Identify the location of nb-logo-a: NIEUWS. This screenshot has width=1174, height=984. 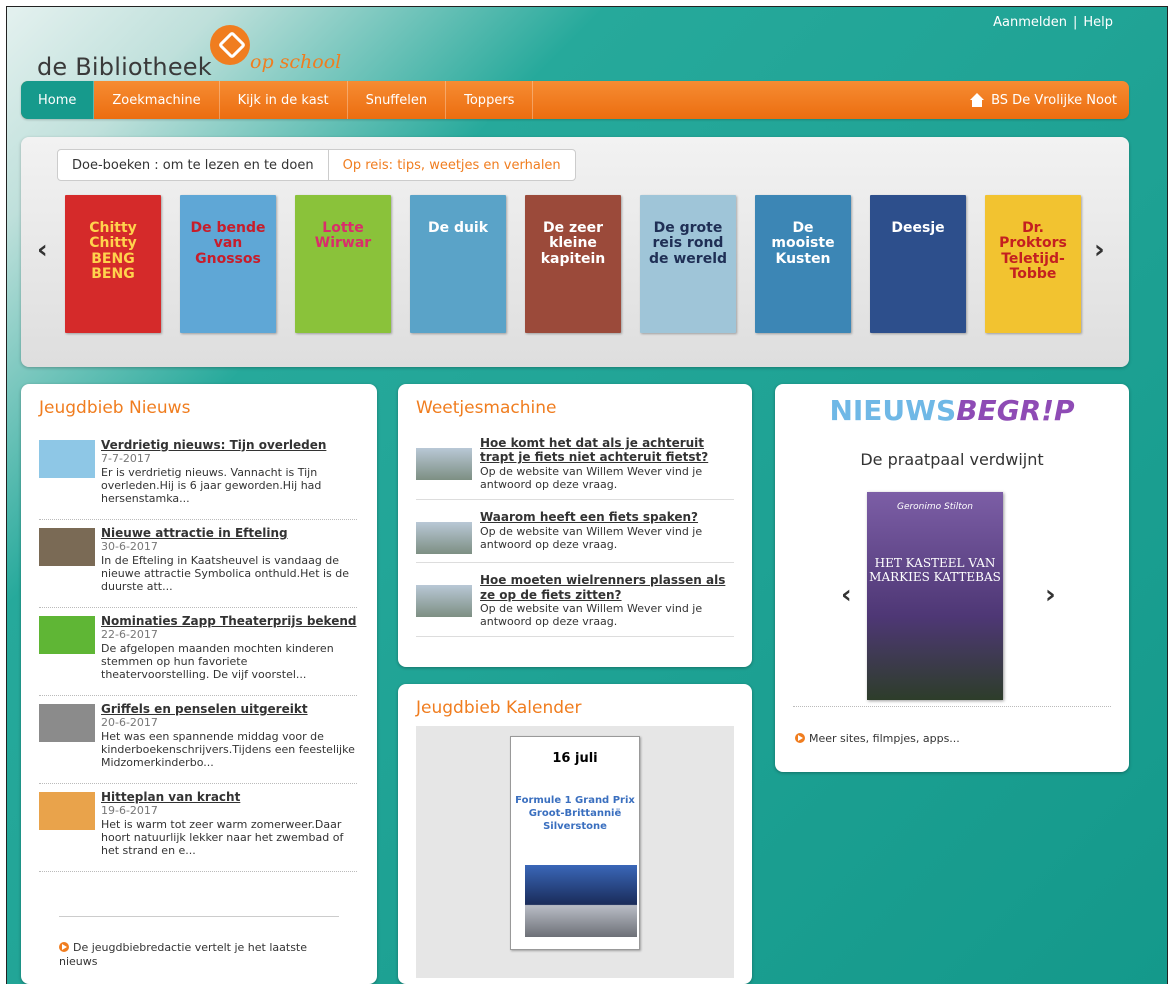
(893, 410).